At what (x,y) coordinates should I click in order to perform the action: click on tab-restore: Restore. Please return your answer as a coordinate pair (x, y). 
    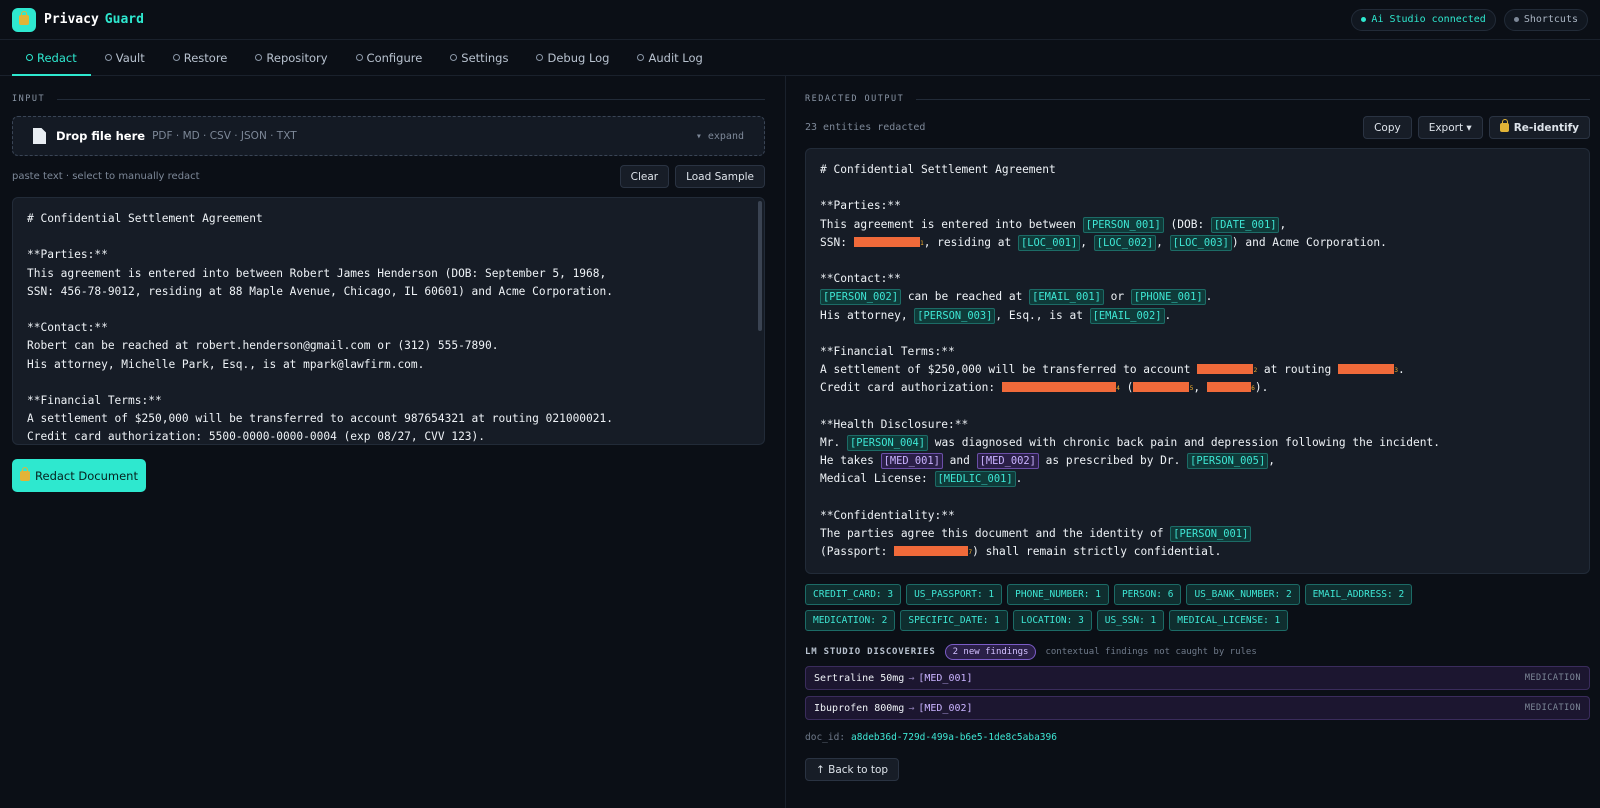
    Looking at the image, I should click on (200, 57).